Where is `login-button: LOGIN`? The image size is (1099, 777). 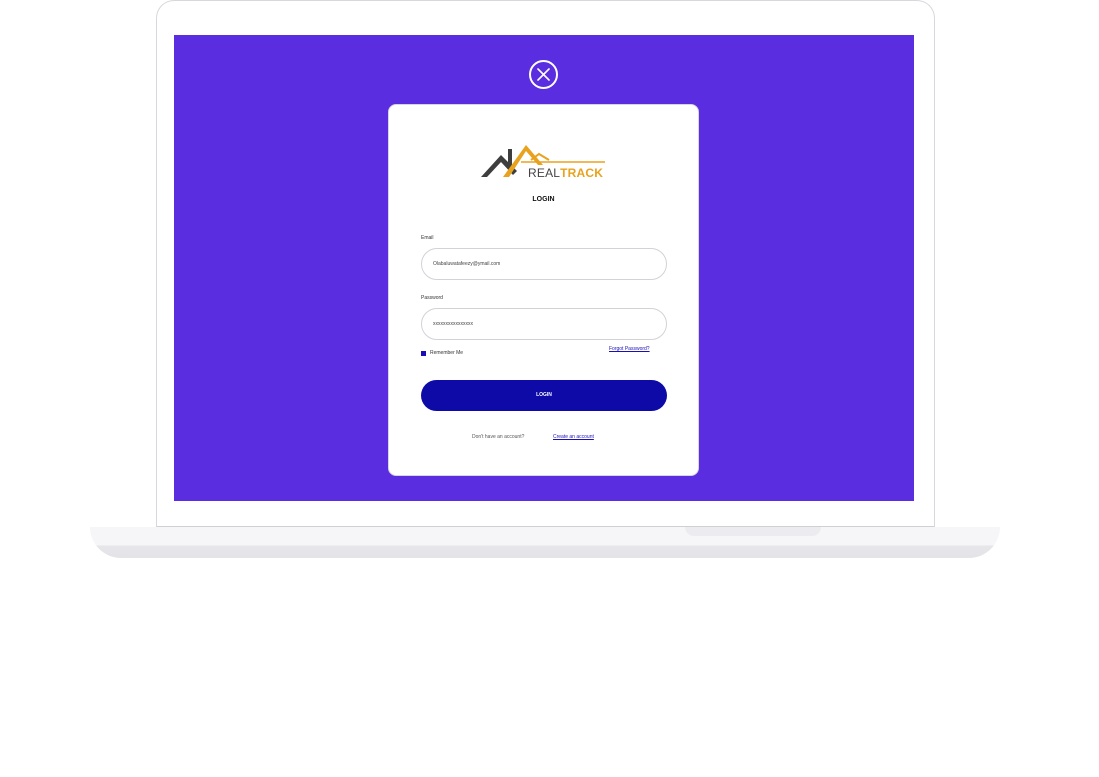
login-button: LOGIN is located at coordinates (544, 395).